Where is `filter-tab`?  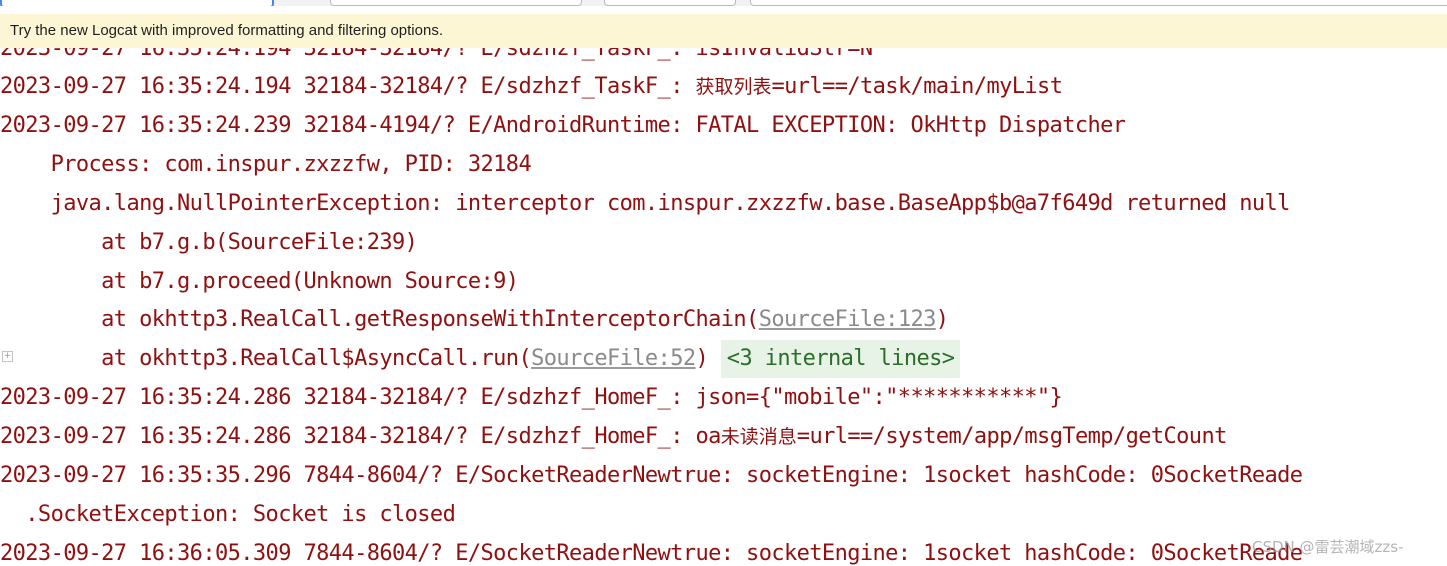
filter-tab is located at coordinates (456, 3).